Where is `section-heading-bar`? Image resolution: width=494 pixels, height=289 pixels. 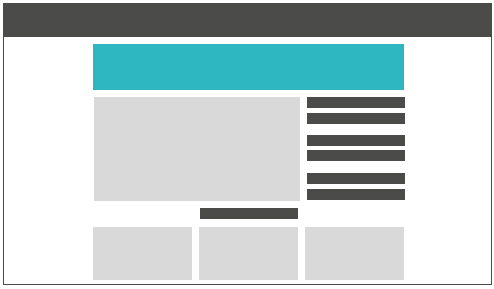 section-heading-bar is located at coordinates (249, 213).